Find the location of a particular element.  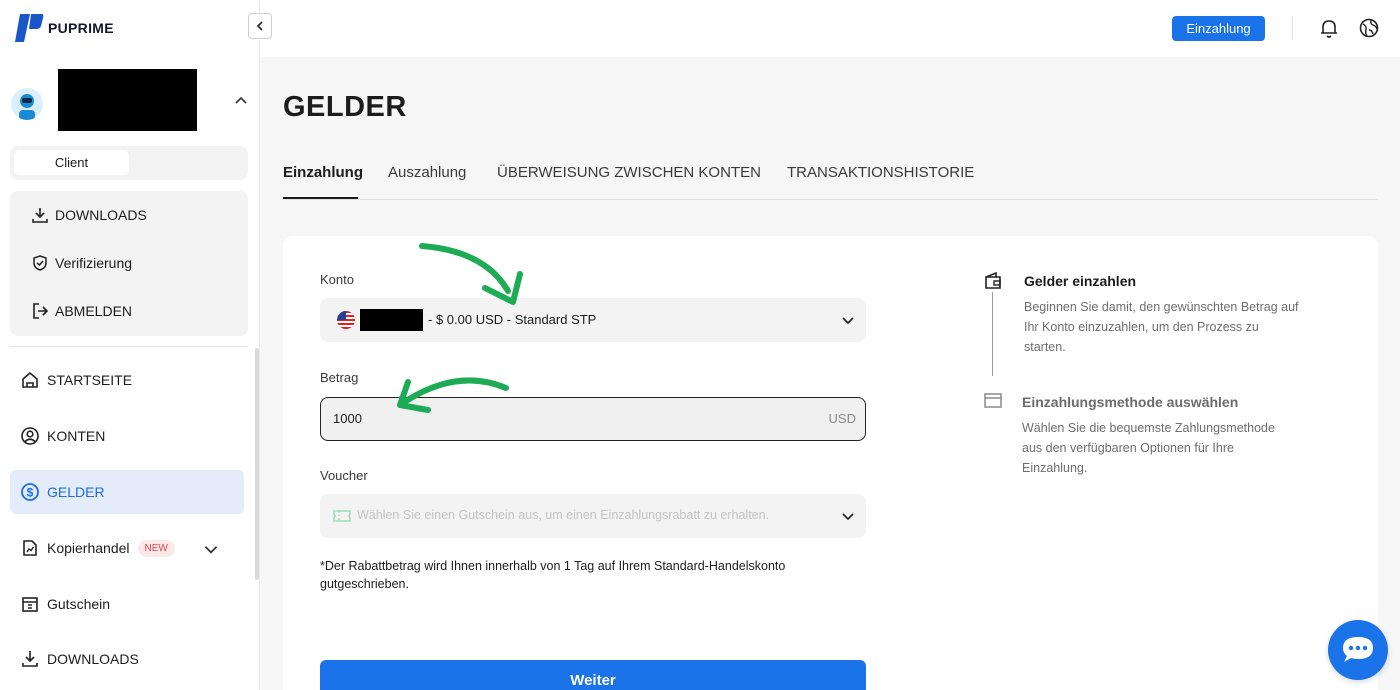

sidebar-divider is located at coordinates (129, 346).